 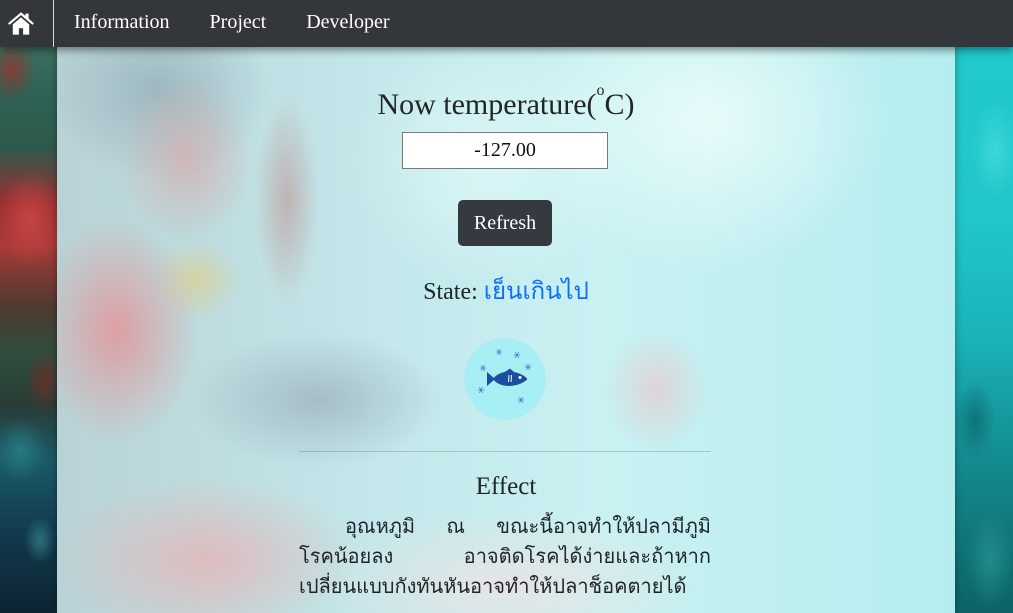 I want to click on degree-symbol: o, so click(x=600, y=90).